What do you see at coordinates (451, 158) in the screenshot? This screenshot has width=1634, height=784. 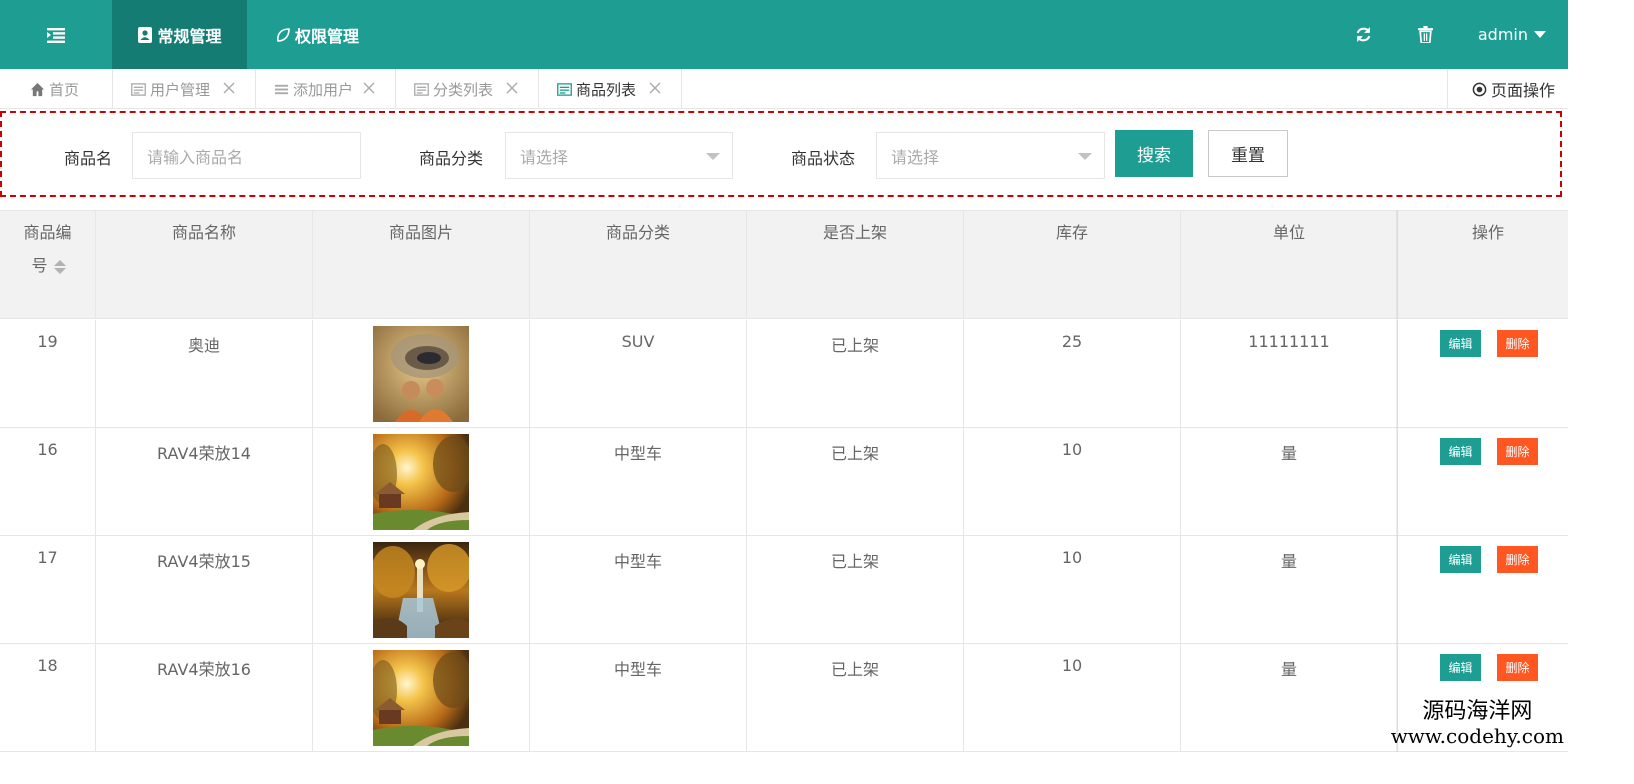 I see `category-label: 商品分类` at bounding box center [451, 158].